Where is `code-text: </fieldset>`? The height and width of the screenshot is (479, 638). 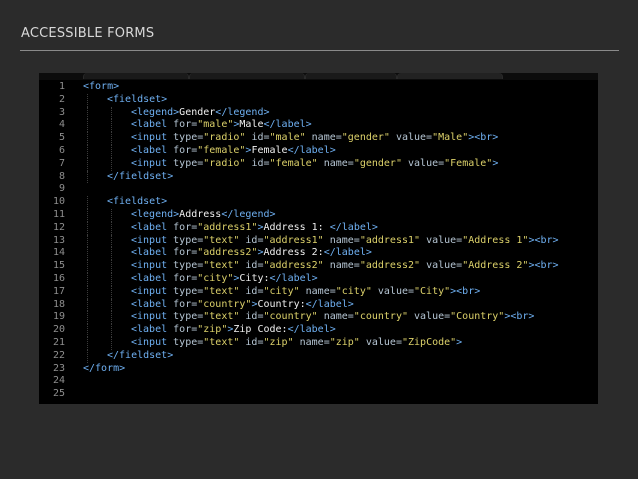 code-text: </fieldset> is located at coordinates (140, 356).